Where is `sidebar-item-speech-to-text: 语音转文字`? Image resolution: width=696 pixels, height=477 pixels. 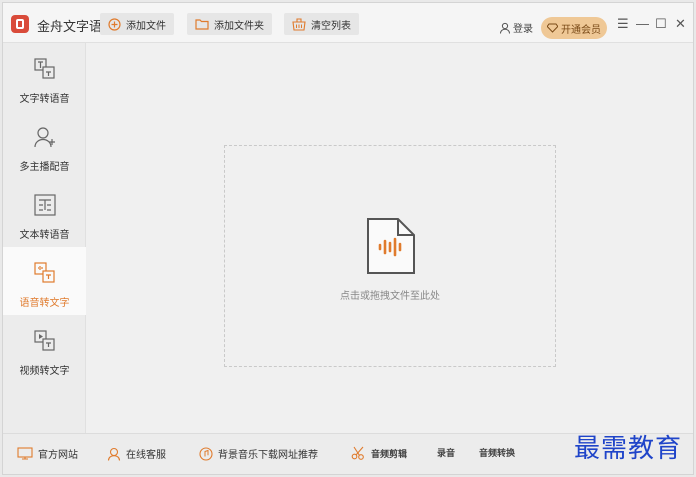
sidebar-item-speech-to-text: 语音转文字 is located at coordinates (44, 281).